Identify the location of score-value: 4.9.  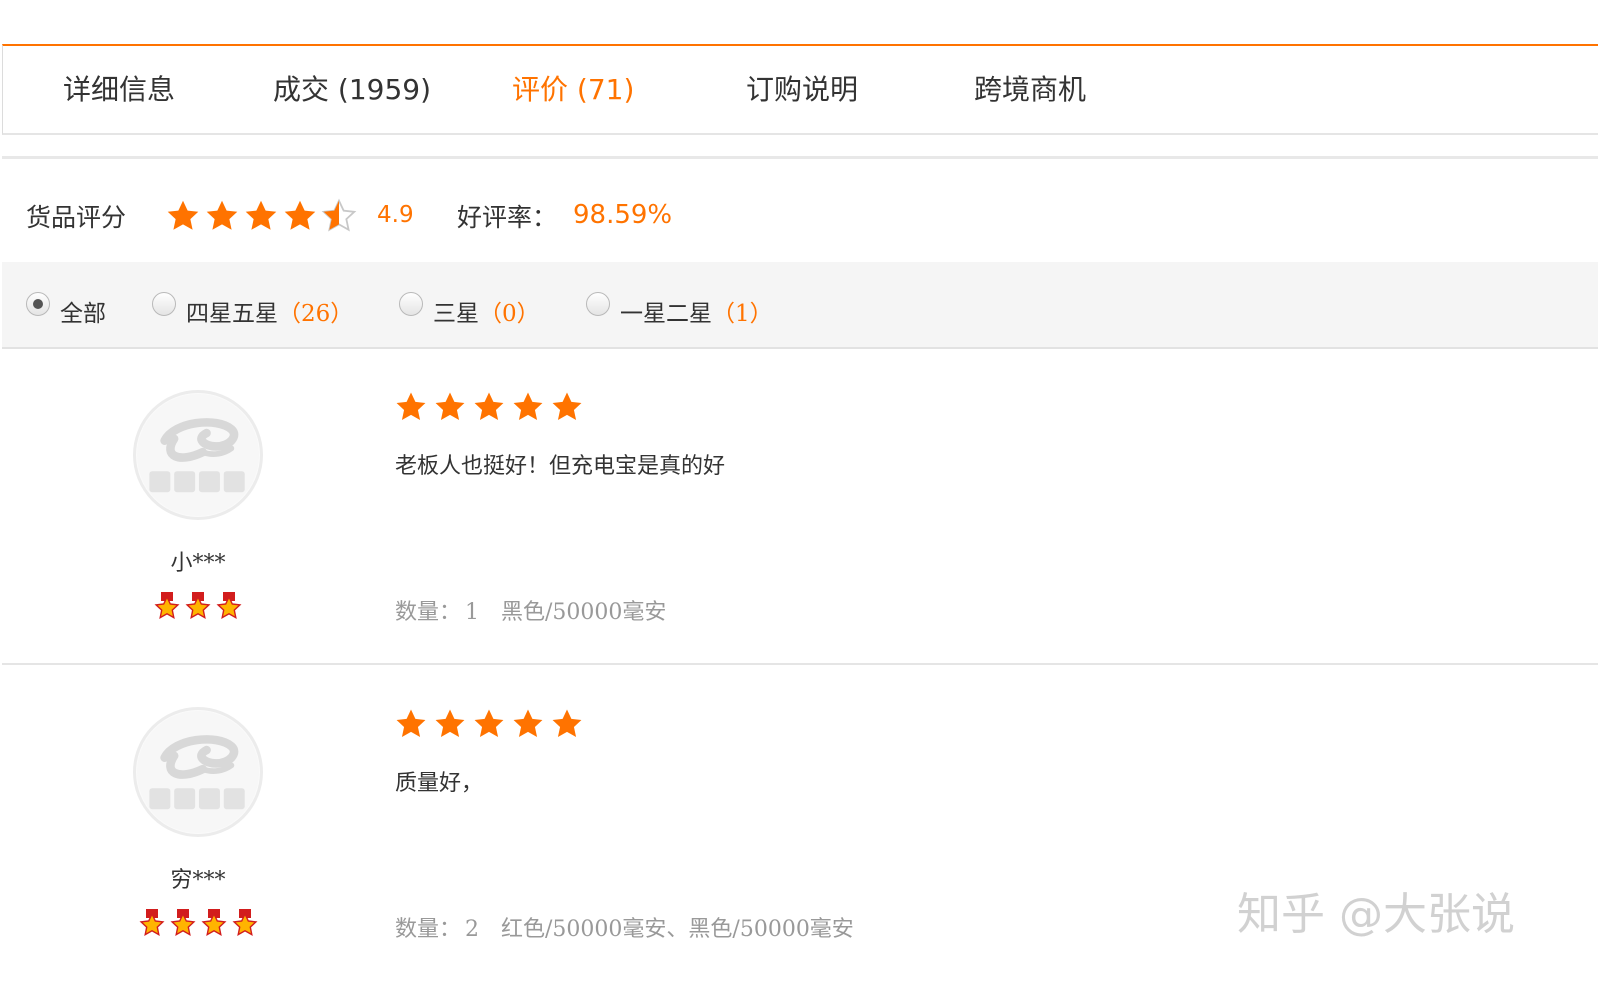
(395, 215).